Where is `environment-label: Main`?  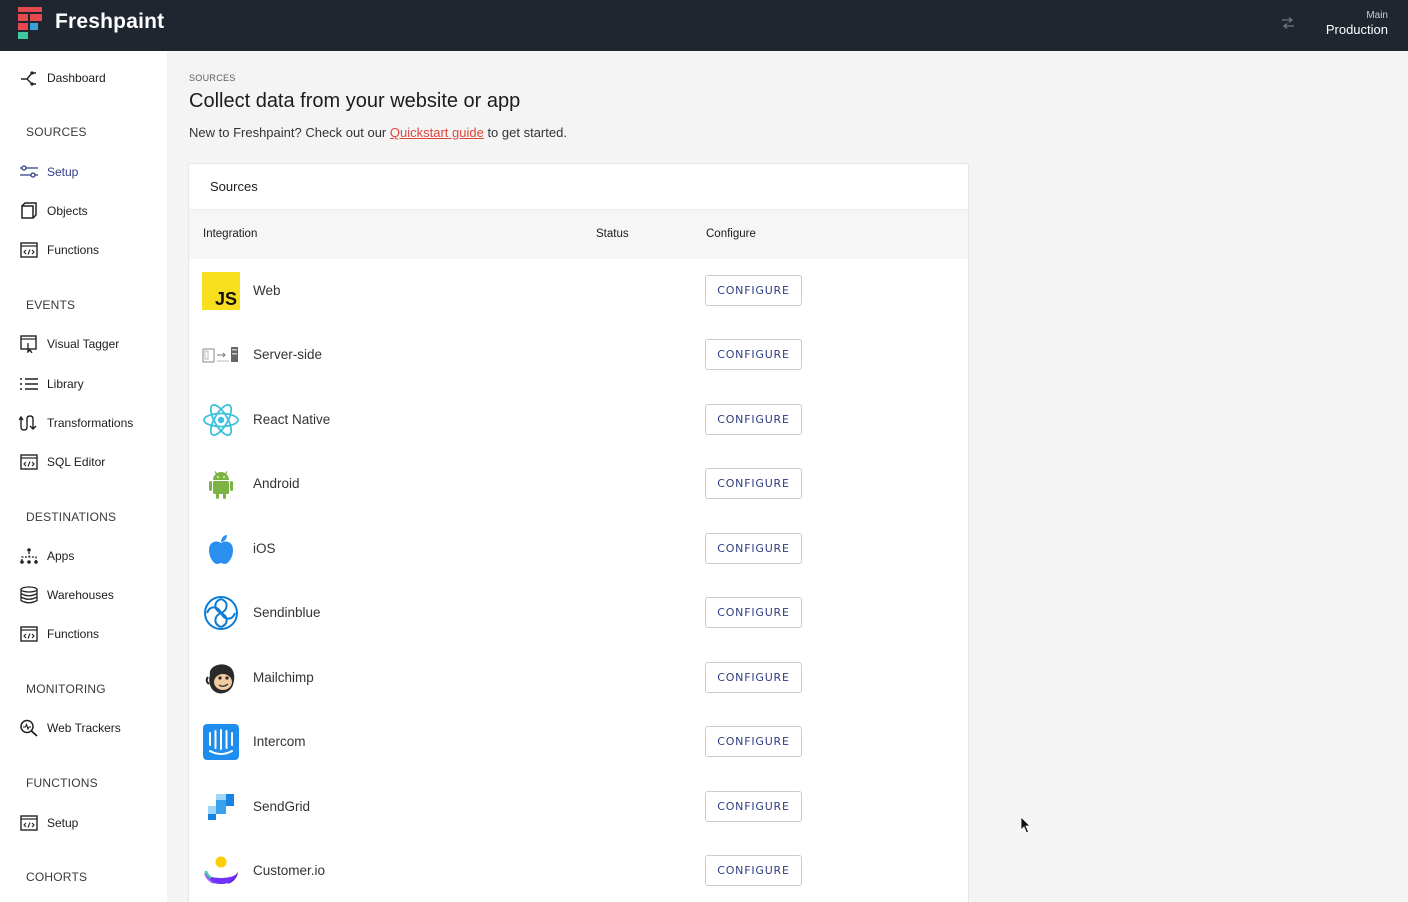
environment-label: Main is located at coordinates (1377, 15).